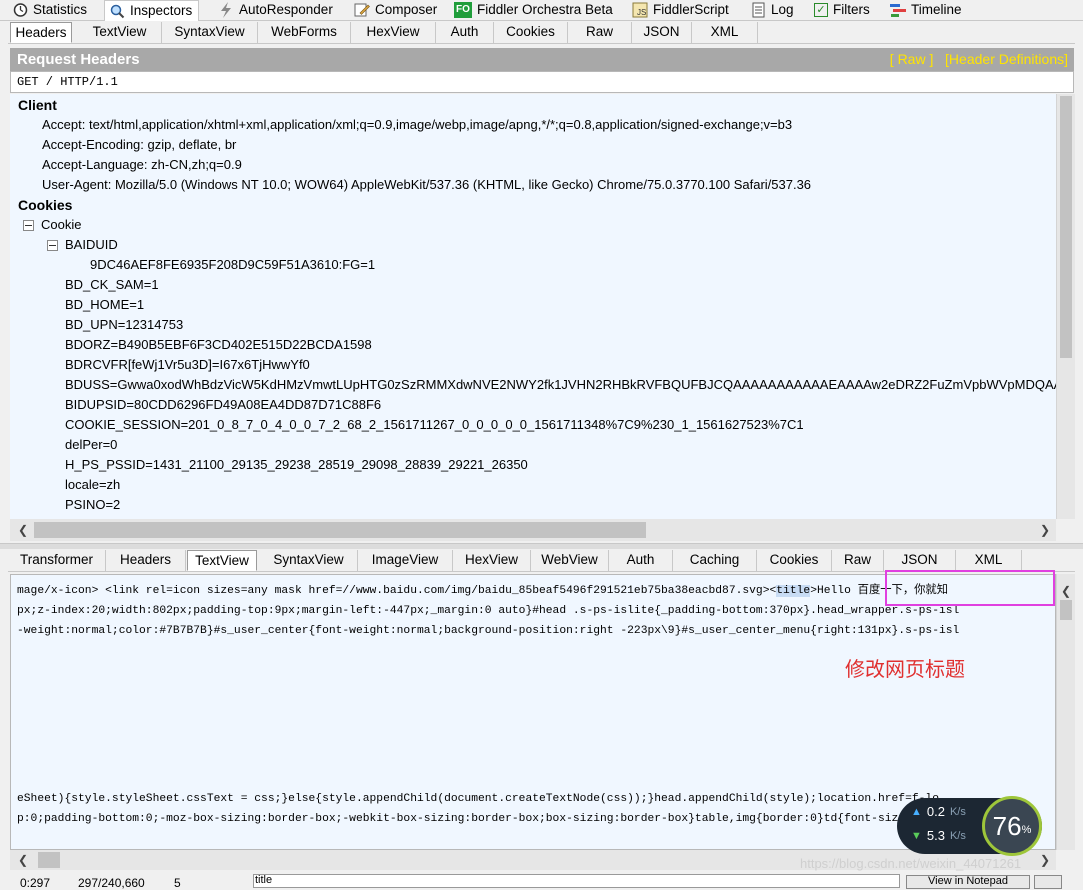 The height and width of the screenshot is (890, 1083). Describe the element at coordinates (139, 145) in the screenshot. I see `header-item: Accept-Encoding: gzip, deflate, br` at that location.